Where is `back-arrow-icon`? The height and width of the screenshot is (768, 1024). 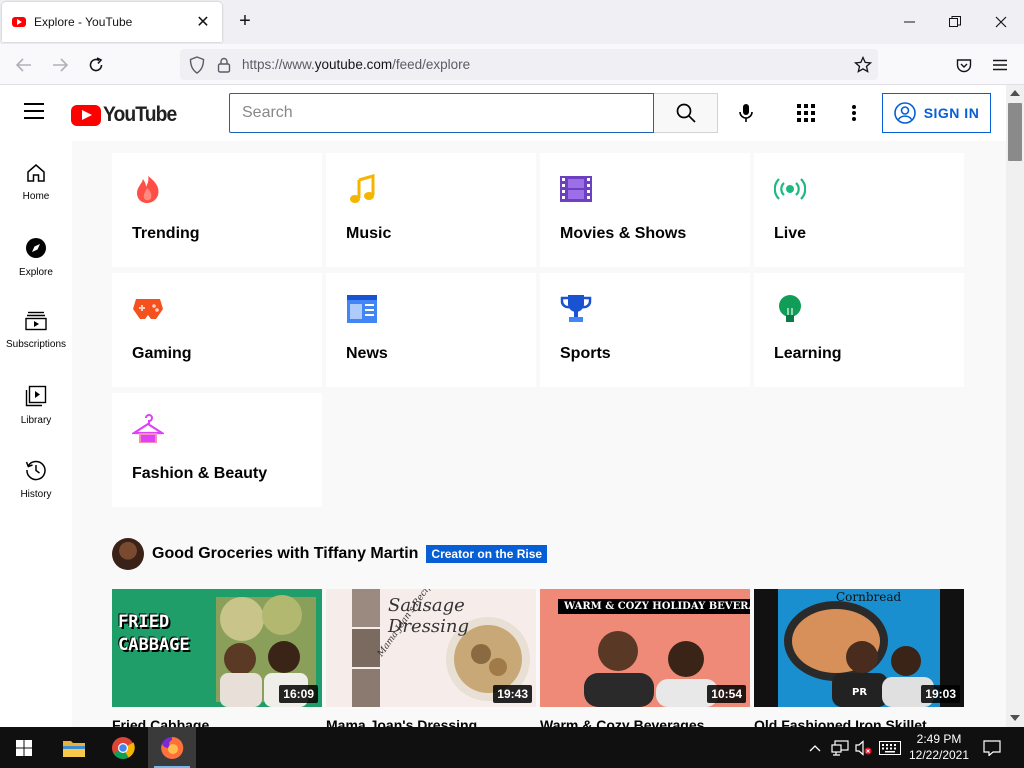
back-arrow-icon is located at coordinates (24, 65).